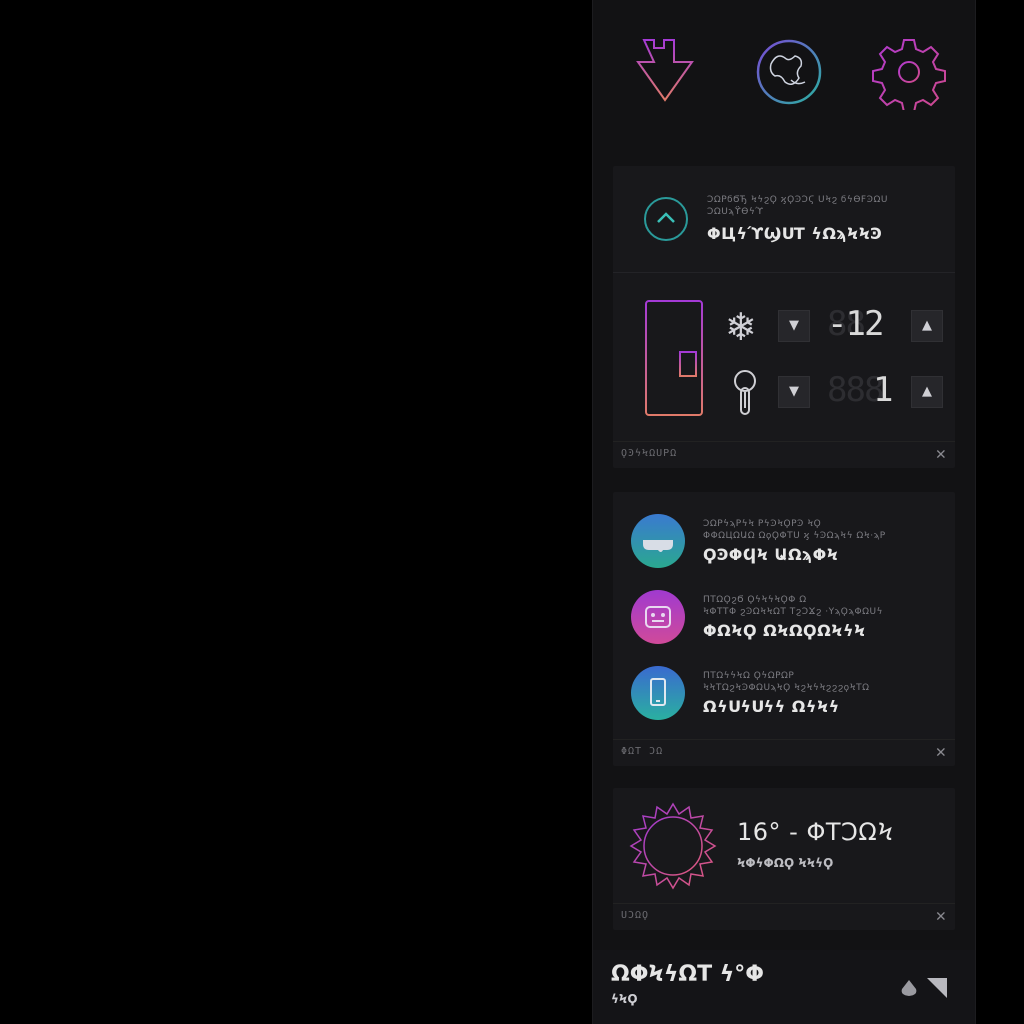 This screenshot has height=1024, width=1024. I want to click on top-toolbar, so click(784, 70).